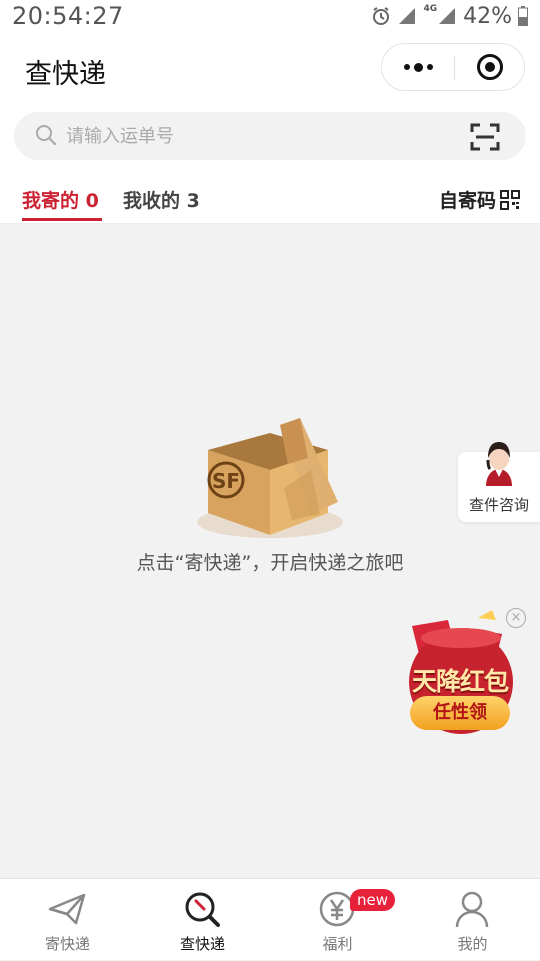 The height and width of the screenshot is (961, 540). I want to click on shipment-tabs: 我寄的 0 我收的 3 自寄码, so click(270, 197).